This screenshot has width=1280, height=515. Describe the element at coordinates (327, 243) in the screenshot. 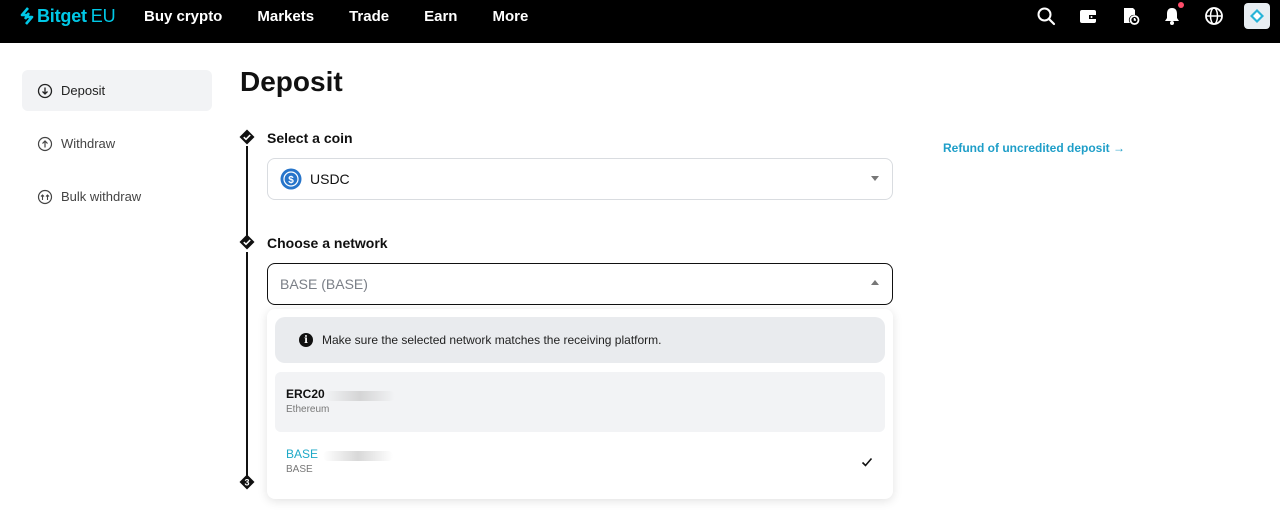

I see `step-choose-network-label: Choose a network` at that location.